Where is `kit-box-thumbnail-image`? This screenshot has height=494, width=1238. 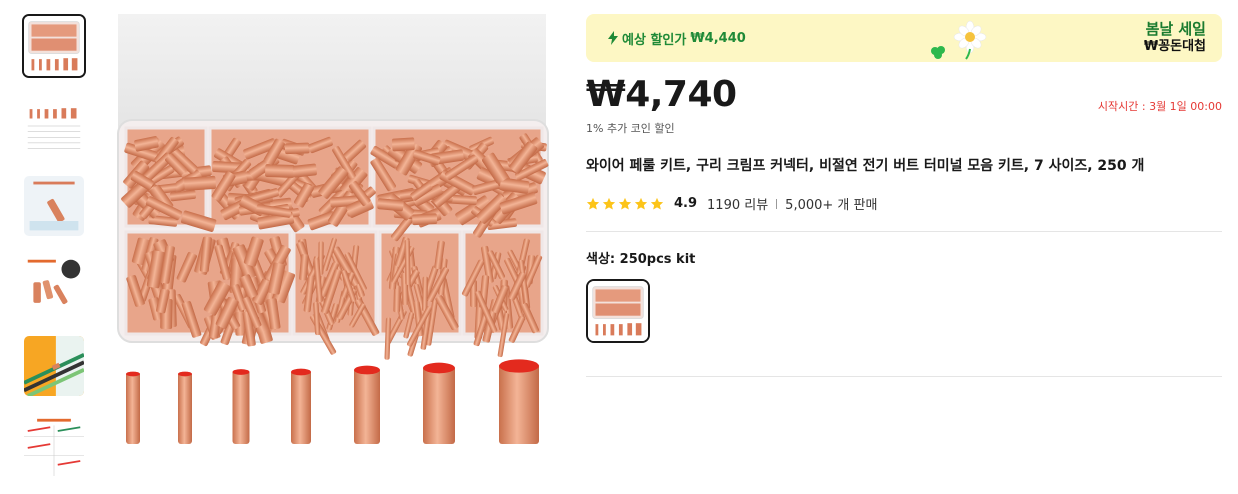
kit-box-thumbnail-image is located at coordinates (54, 46).